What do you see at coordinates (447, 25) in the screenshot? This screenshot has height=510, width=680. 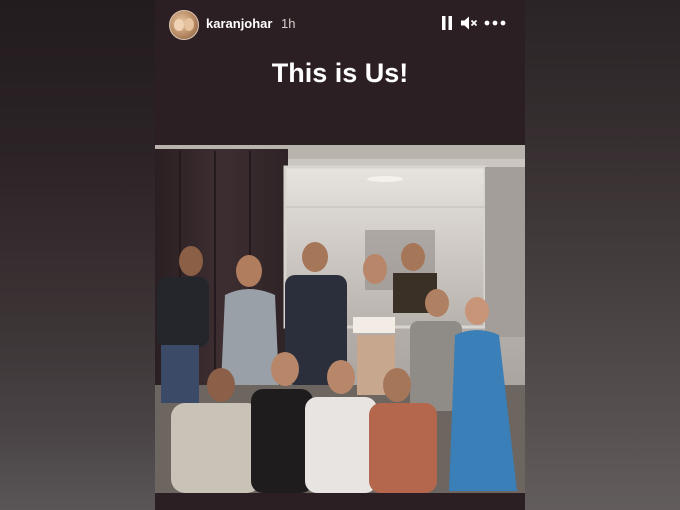 I see `pause-icon` at bounding box center [447, 25].